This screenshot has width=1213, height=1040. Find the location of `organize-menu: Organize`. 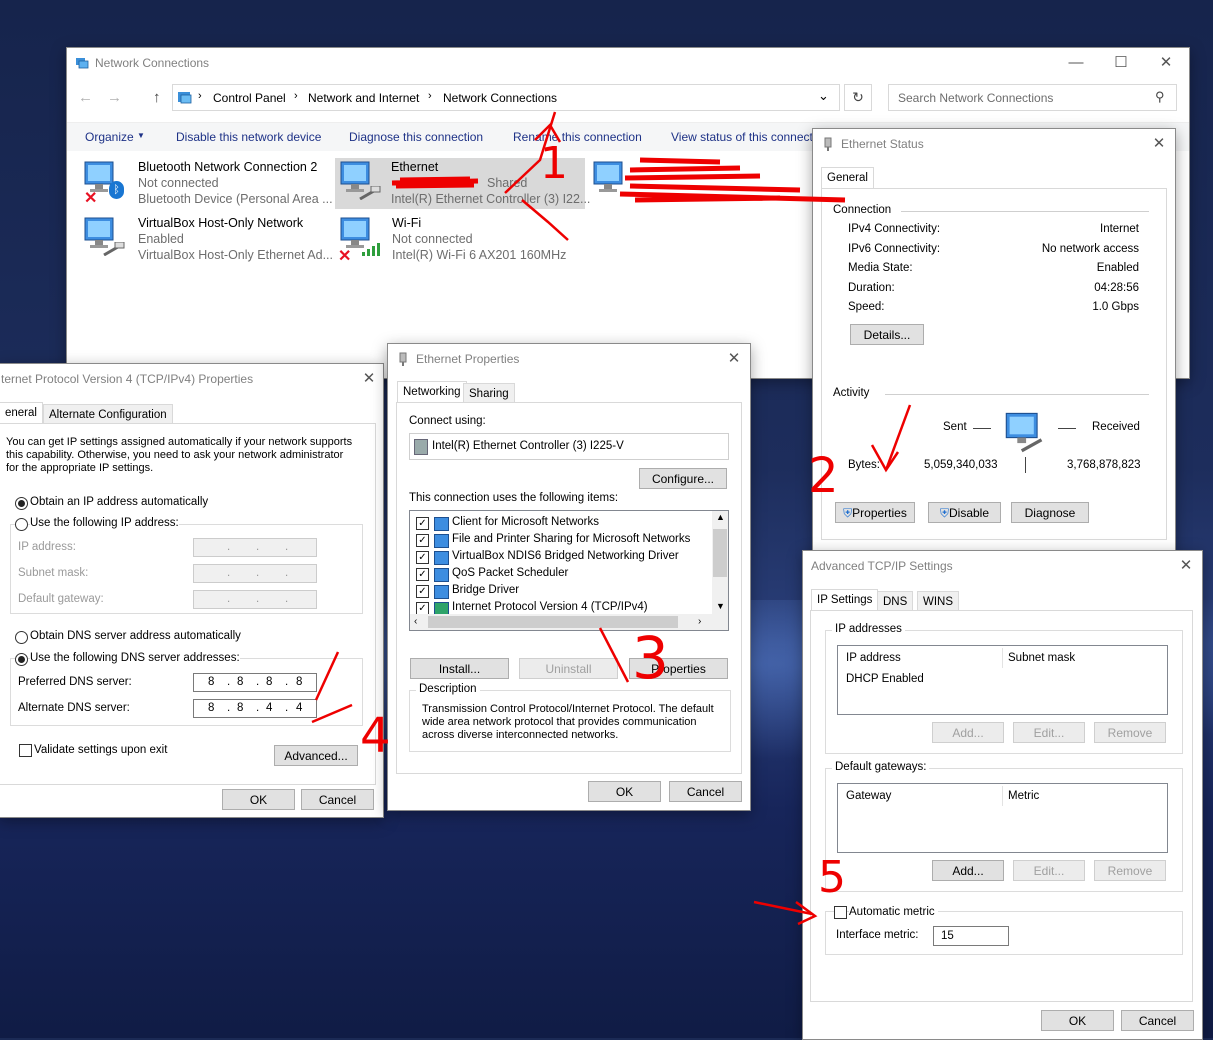

organize-menu: Organize is located at coordinates (109, 137).